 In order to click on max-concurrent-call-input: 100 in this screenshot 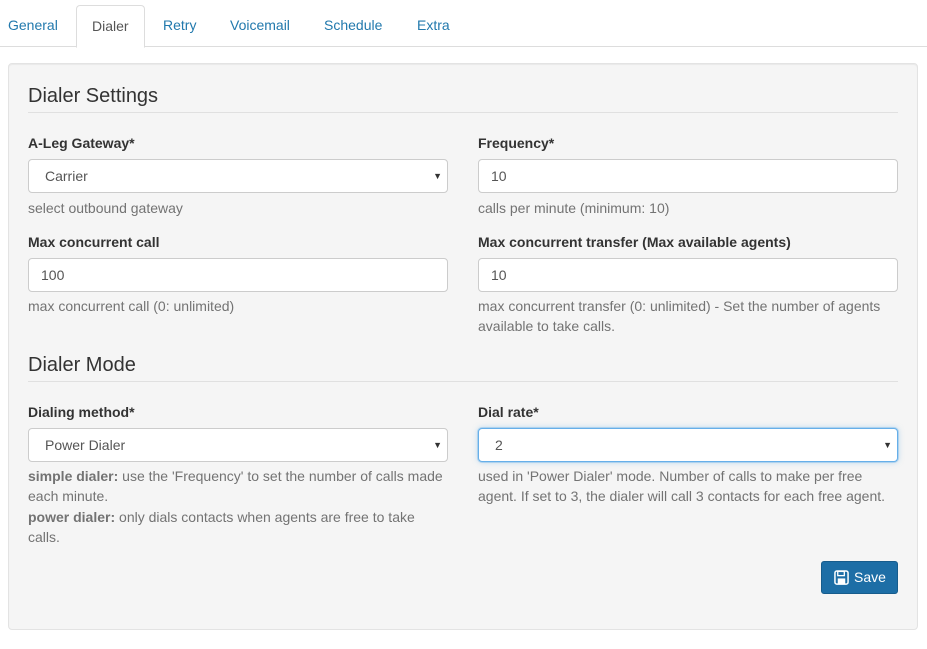, I will do `click(238, 275)`.